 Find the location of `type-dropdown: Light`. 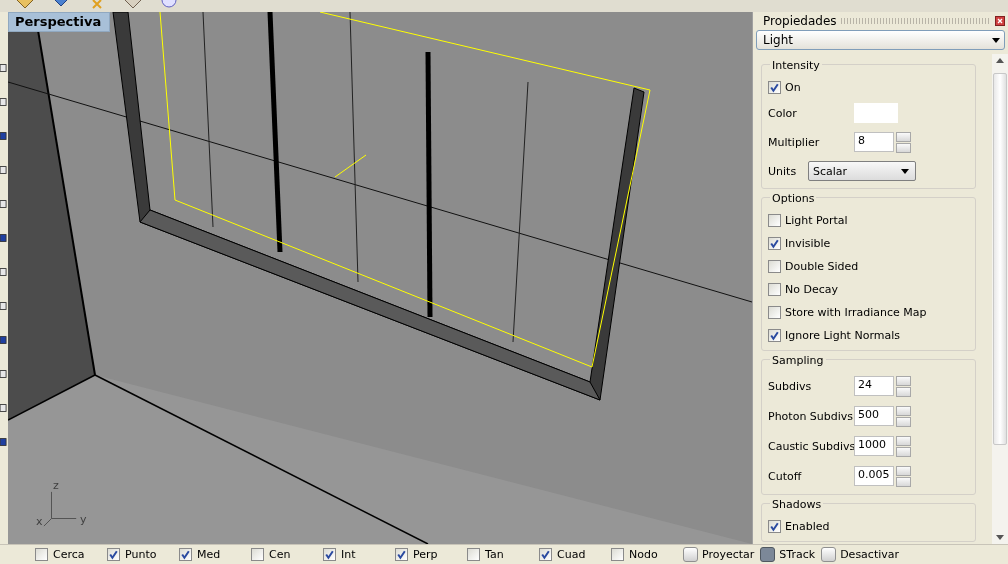

type-dropdown: Light is located at coordinates (880, 40).